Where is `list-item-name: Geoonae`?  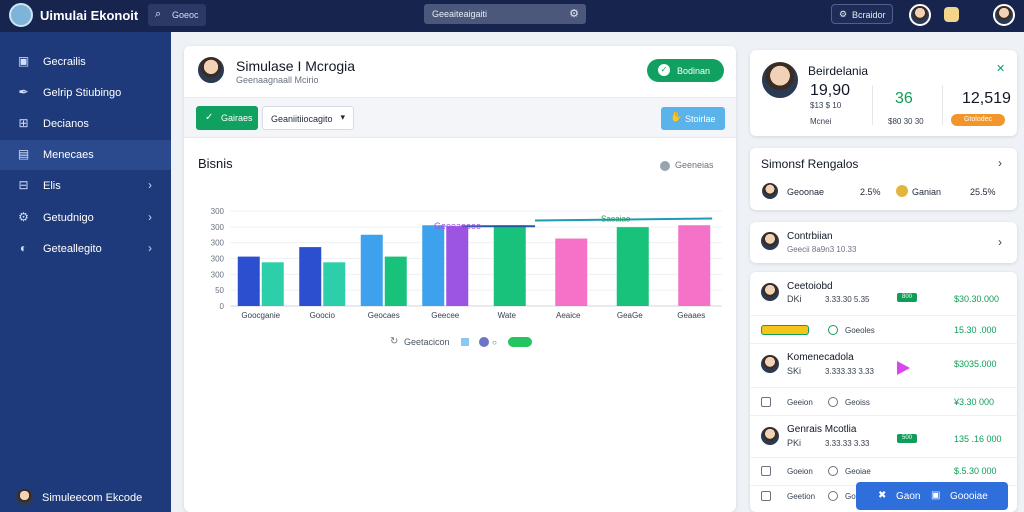
list-item-name: Geoonae is located at coordinates (806, 192).